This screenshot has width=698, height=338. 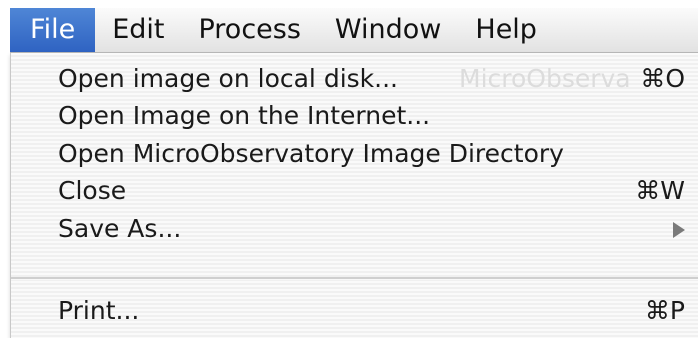 I want to click on menu-item-print: Print... ⌘P, so click(x=354, y=311).